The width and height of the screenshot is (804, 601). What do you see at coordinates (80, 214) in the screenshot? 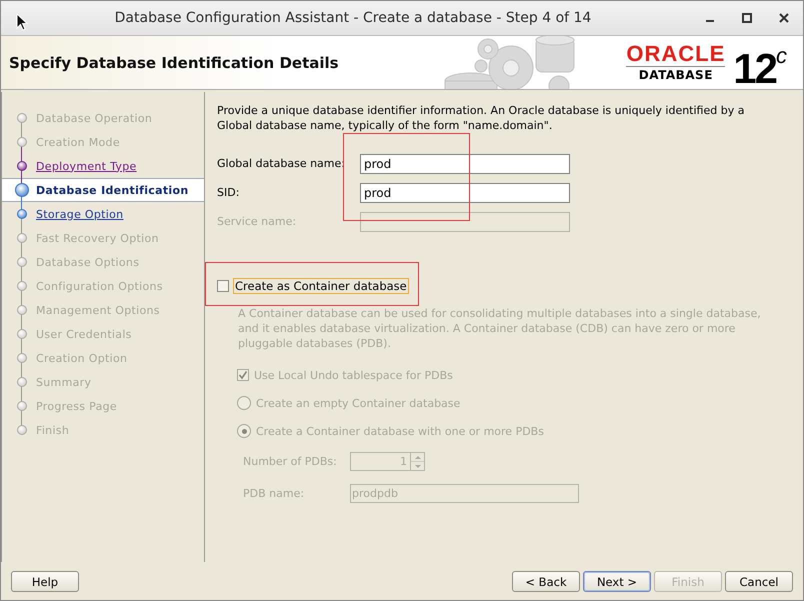
I see `step-item: Storage Option` at bounding box center [80, 214].